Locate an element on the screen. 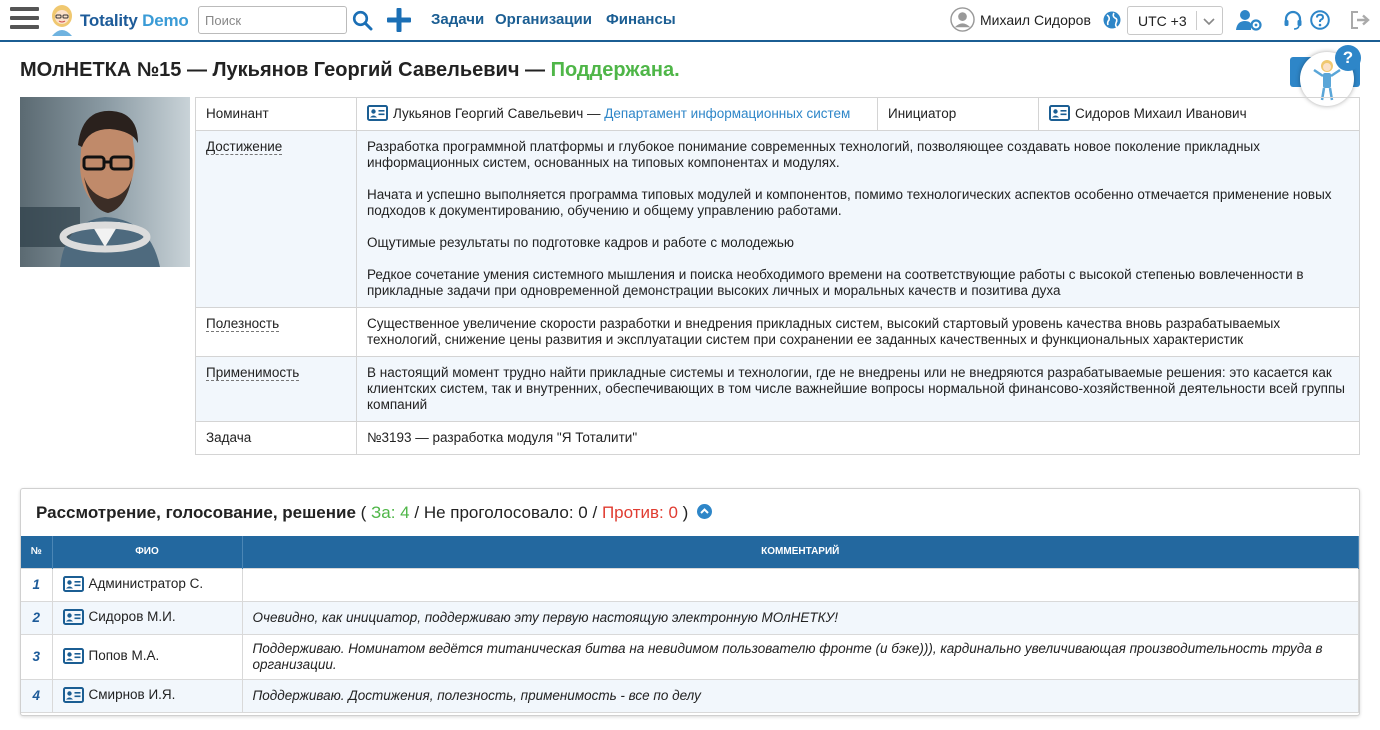 The image size is (1380, 730). nominee-department-link: Департамент информационных систем is located at coordinates (727, 113).